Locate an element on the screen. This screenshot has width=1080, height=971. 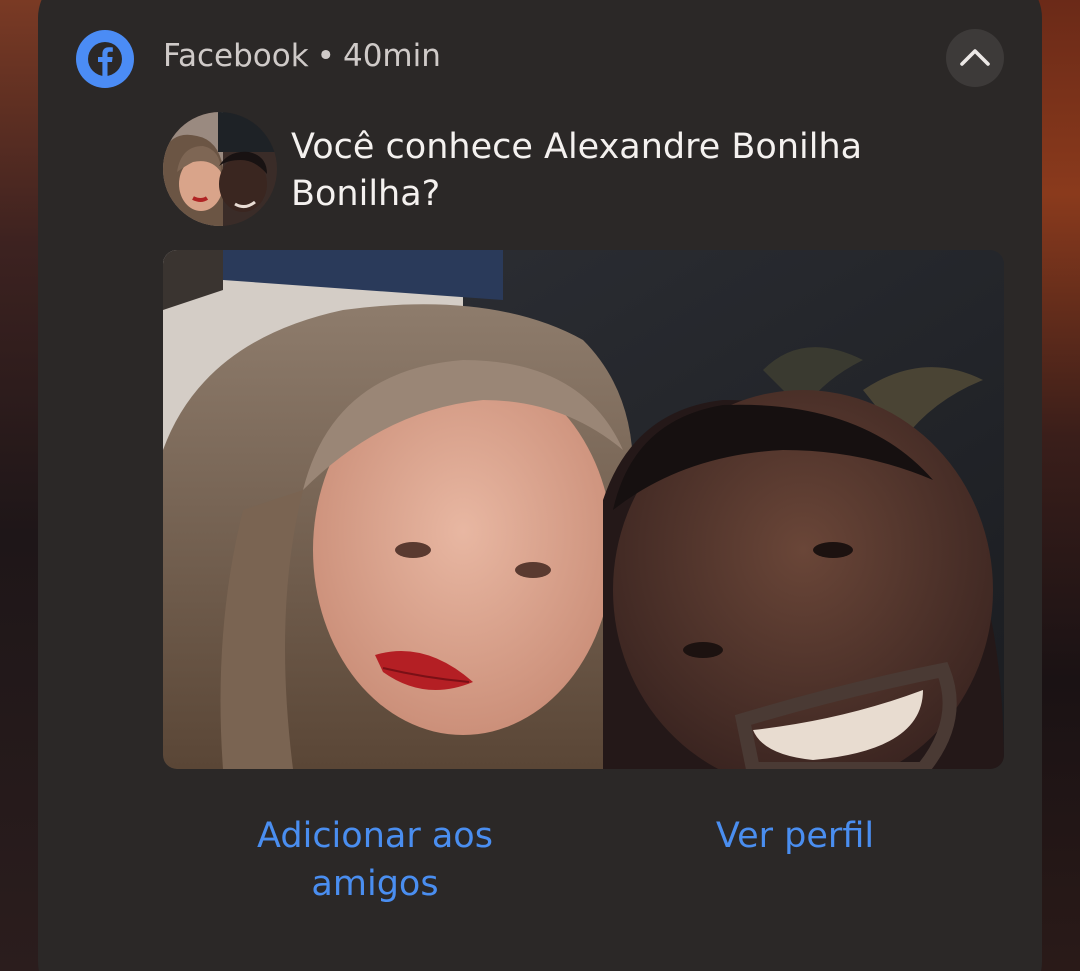
notification-header: Facebook • 40min is located at coordinates (302, 56).